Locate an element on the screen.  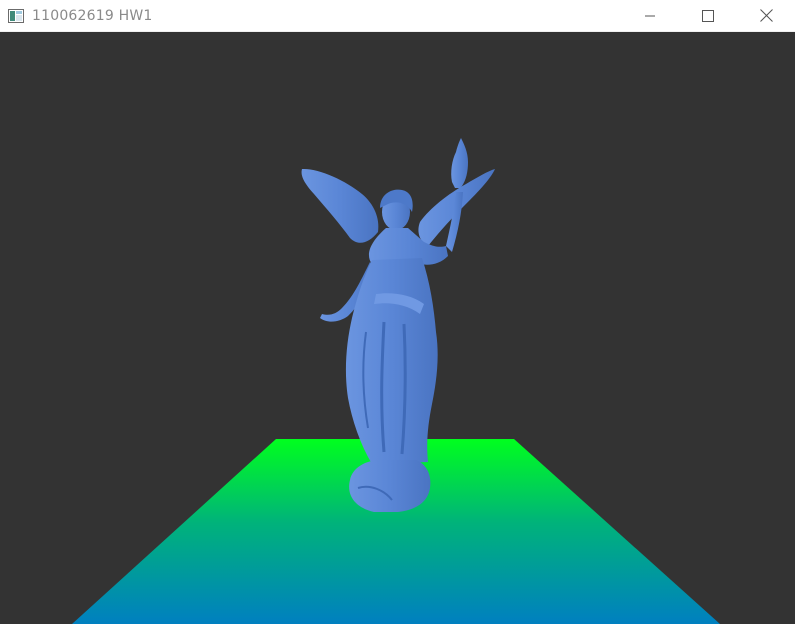
close-icon is located at coordinates (766, 15).